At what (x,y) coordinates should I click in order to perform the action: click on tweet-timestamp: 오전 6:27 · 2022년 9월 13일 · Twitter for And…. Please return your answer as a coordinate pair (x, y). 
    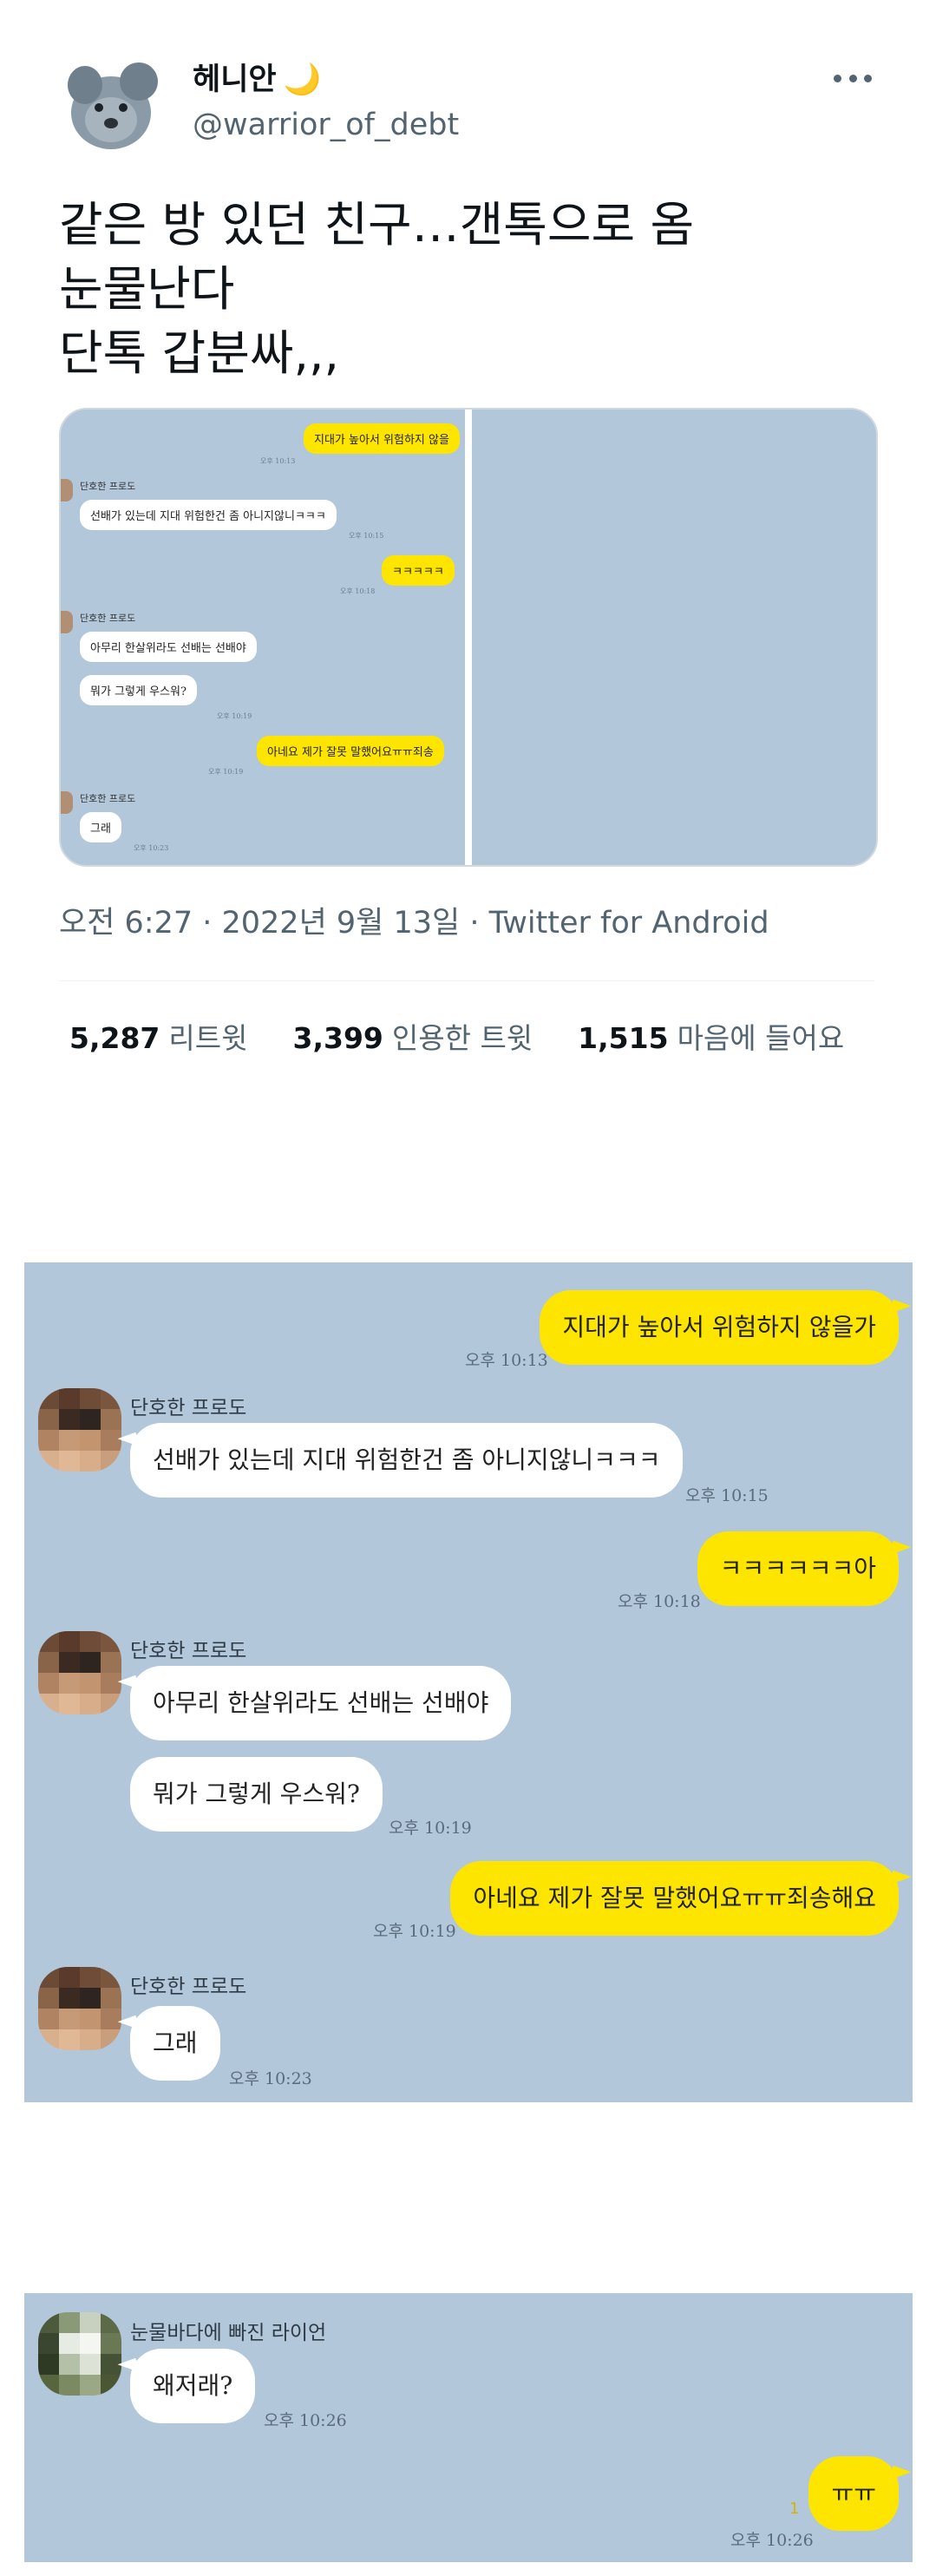
    Looking at the image, I should click on (414, 923).